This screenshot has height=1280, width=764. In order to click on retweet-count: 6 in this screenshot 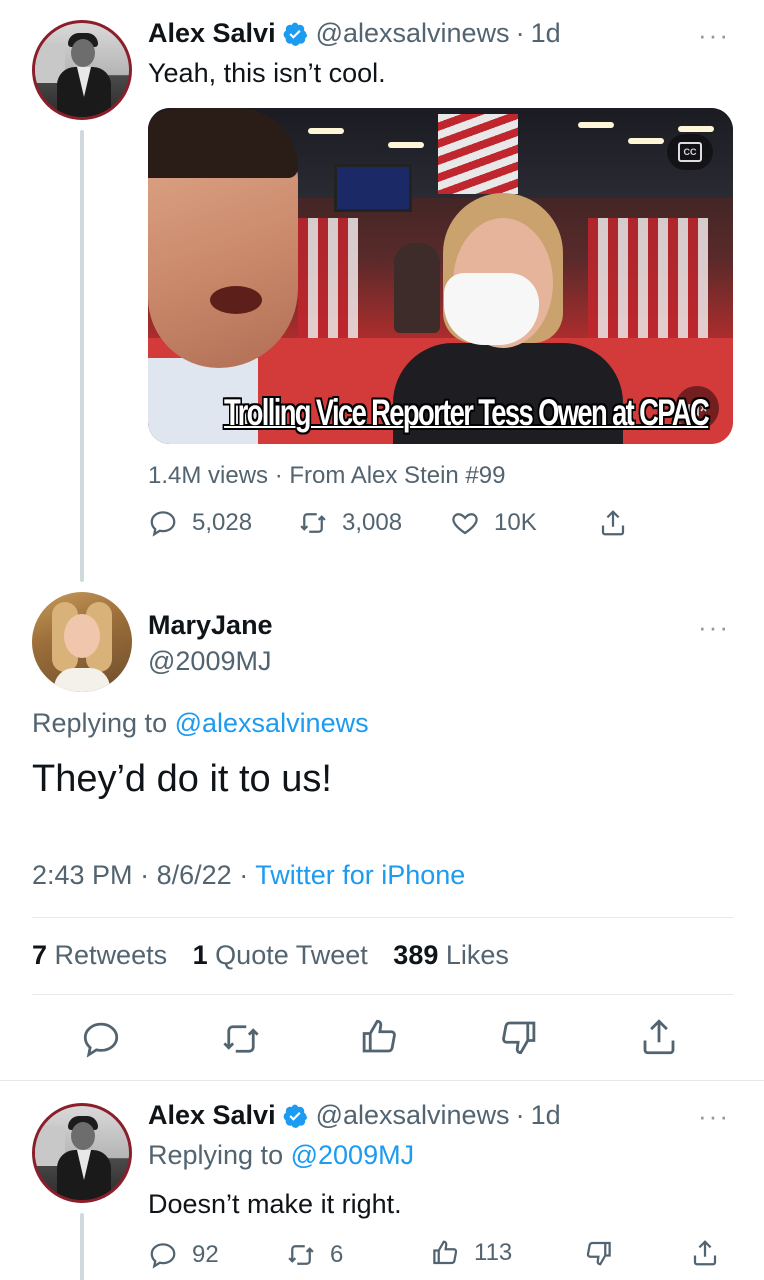, I will do `click(337, 1254)`.